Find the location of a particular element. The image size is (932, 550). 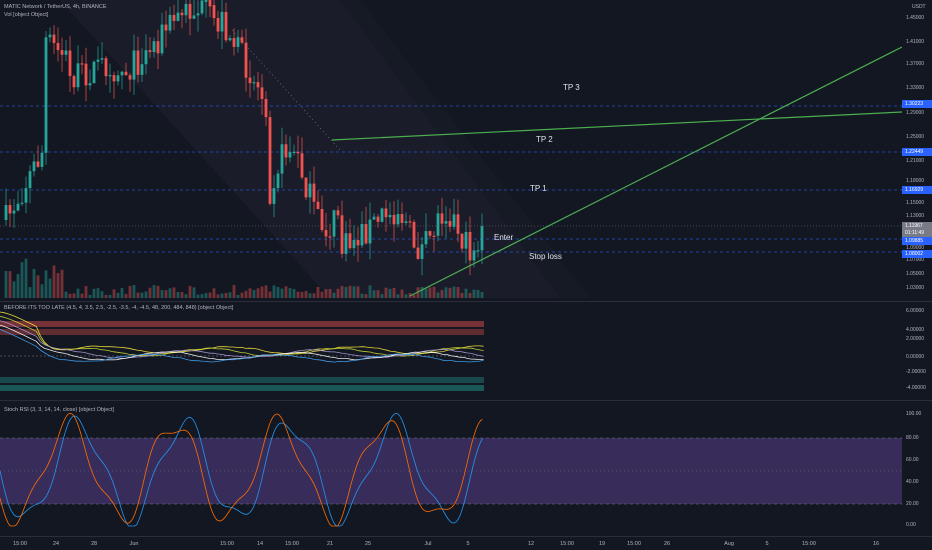

time-label: 5 is located at coordinates (767, 544).